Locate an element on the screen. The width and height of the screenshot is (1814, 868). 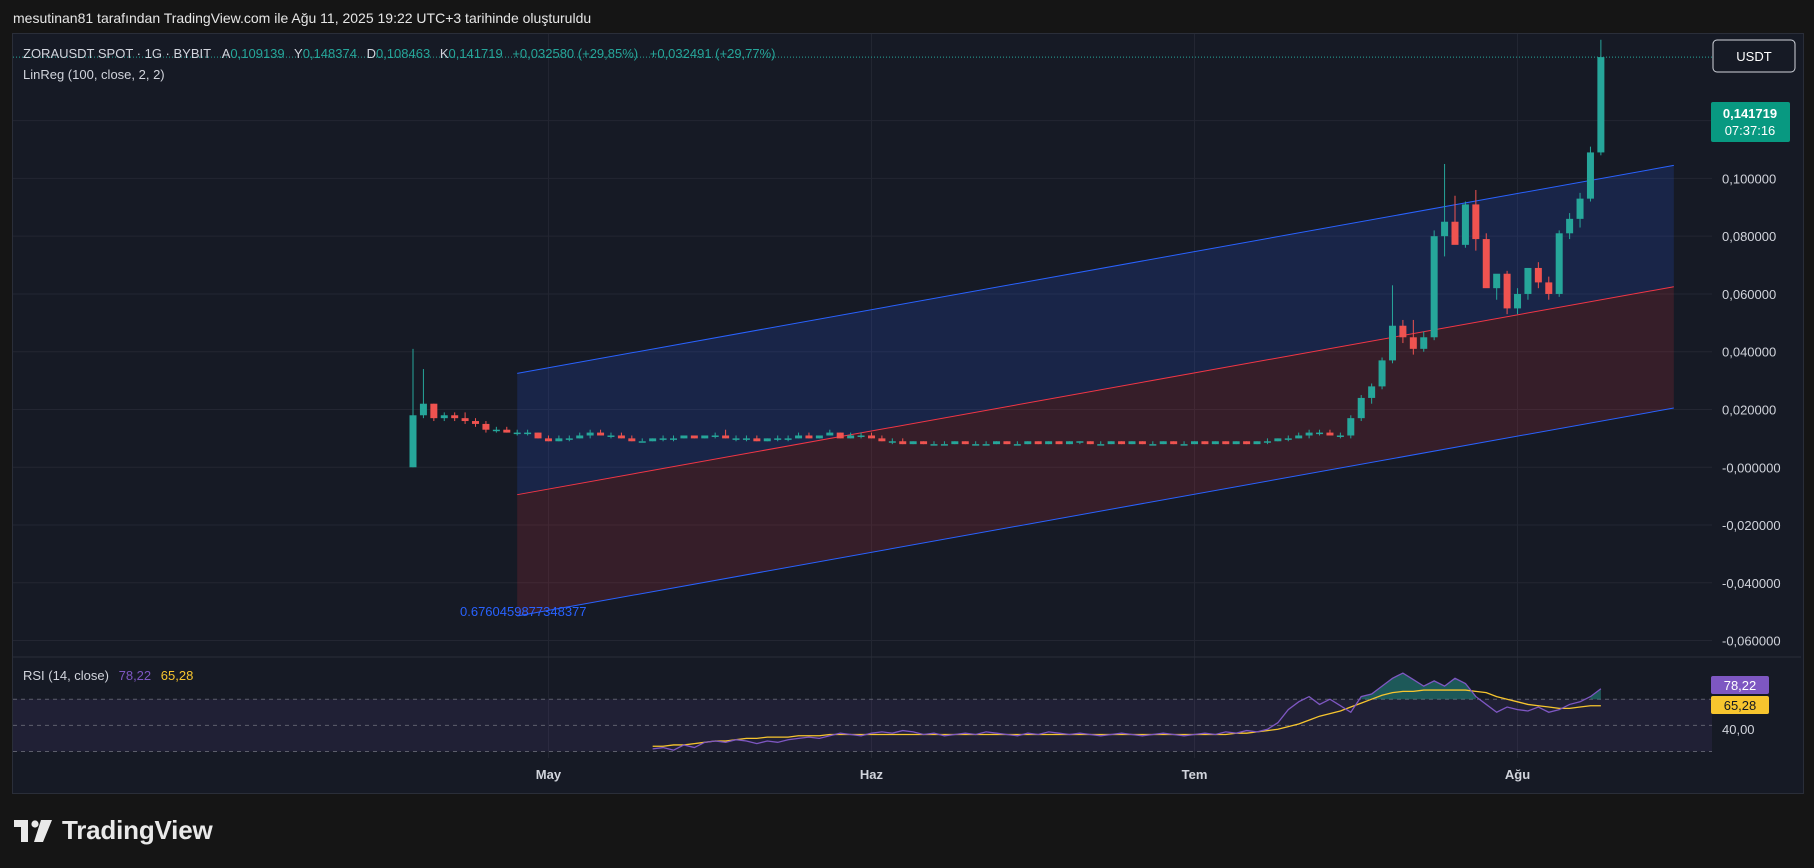
price-tick-label: -0,020000 is located at coordinates (1751, 525).